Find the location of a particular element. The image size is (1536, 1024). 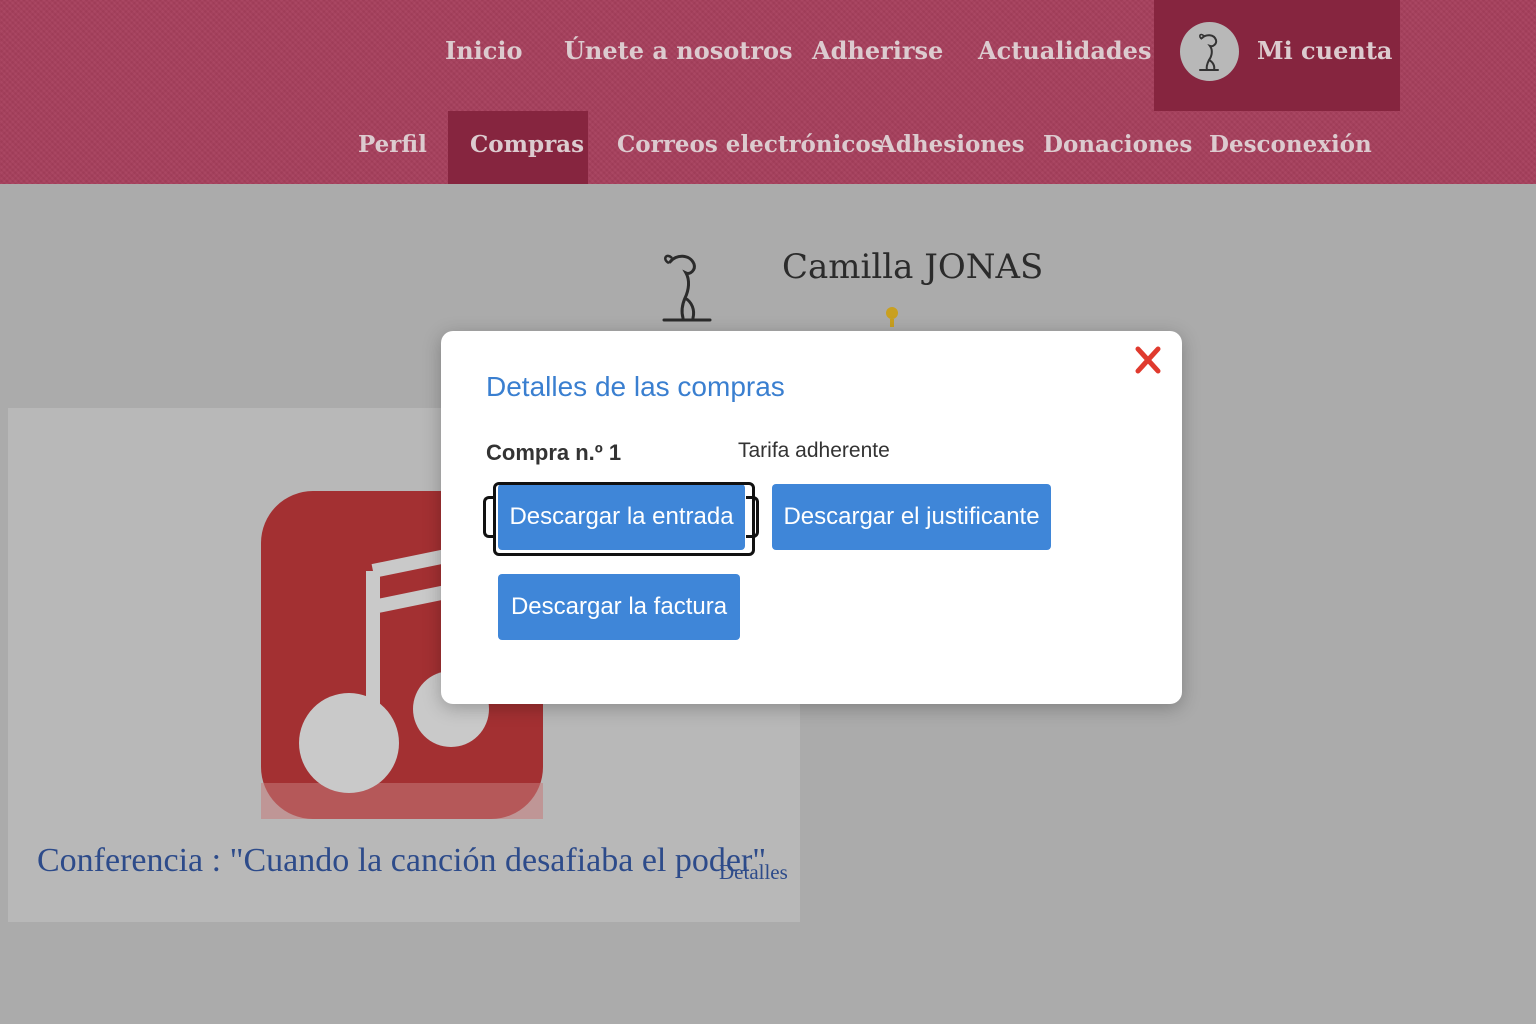

tab-compras: Compras is located at coordinates (527, 144).